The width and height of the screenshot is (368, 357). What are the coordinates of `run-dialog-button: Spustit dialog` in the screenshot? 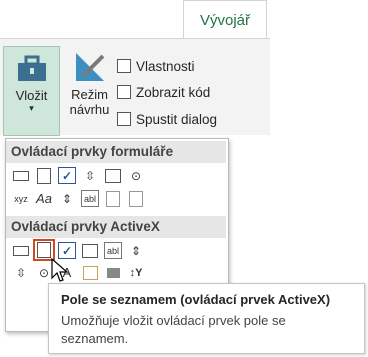 It's located at (167, 119).